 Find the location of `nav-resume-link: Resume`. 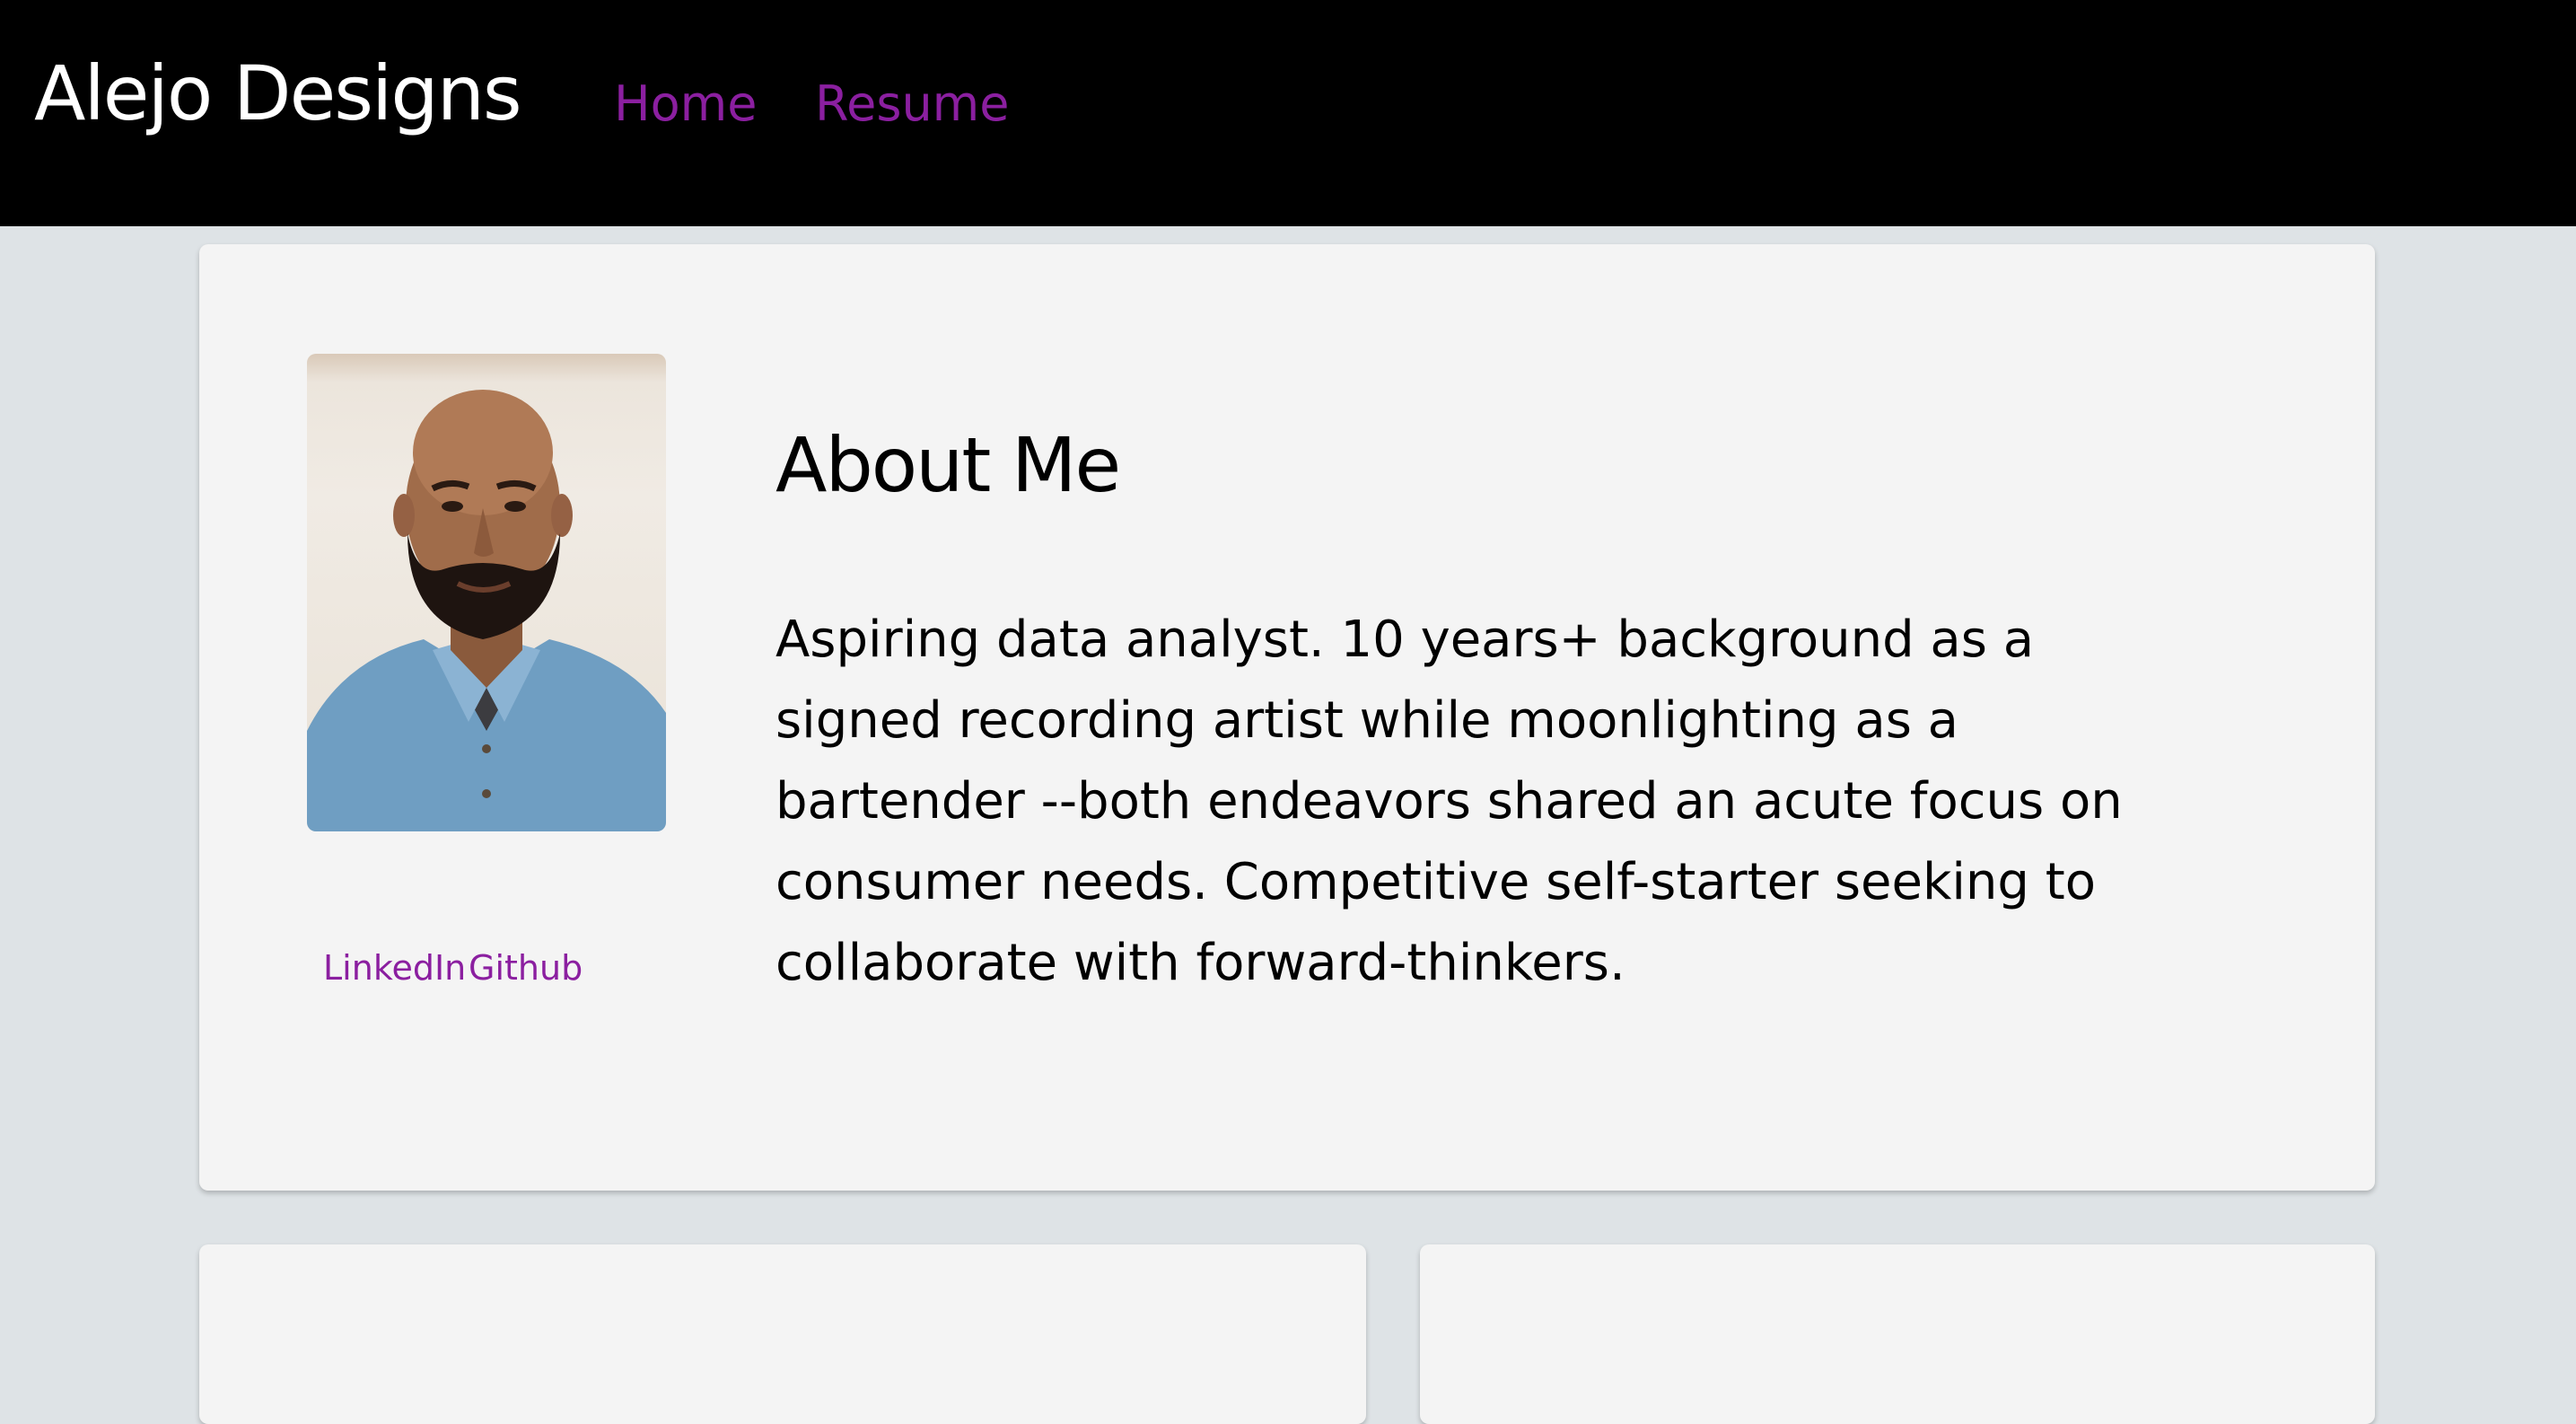

nav-resume-link: Resume is located at coordinates (912, 104).